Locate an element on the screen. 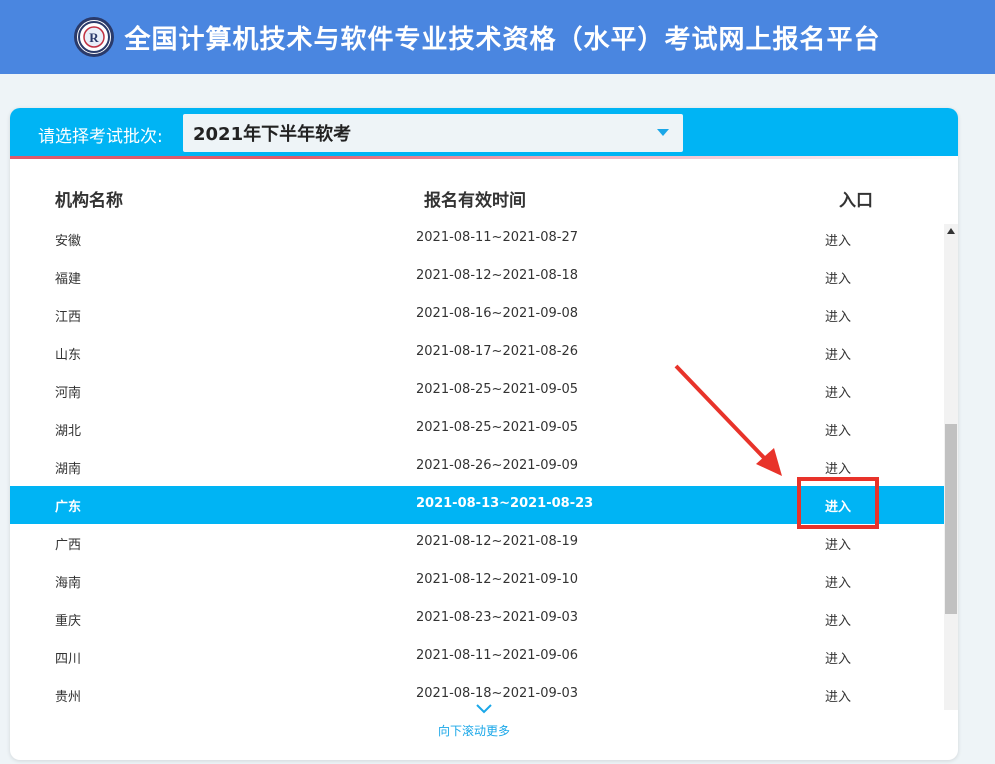 This screenshot has height=764, width=995. table-row: 四川 2021-08-11~2021-09-06 进入 is located at coordinates (477, 657).